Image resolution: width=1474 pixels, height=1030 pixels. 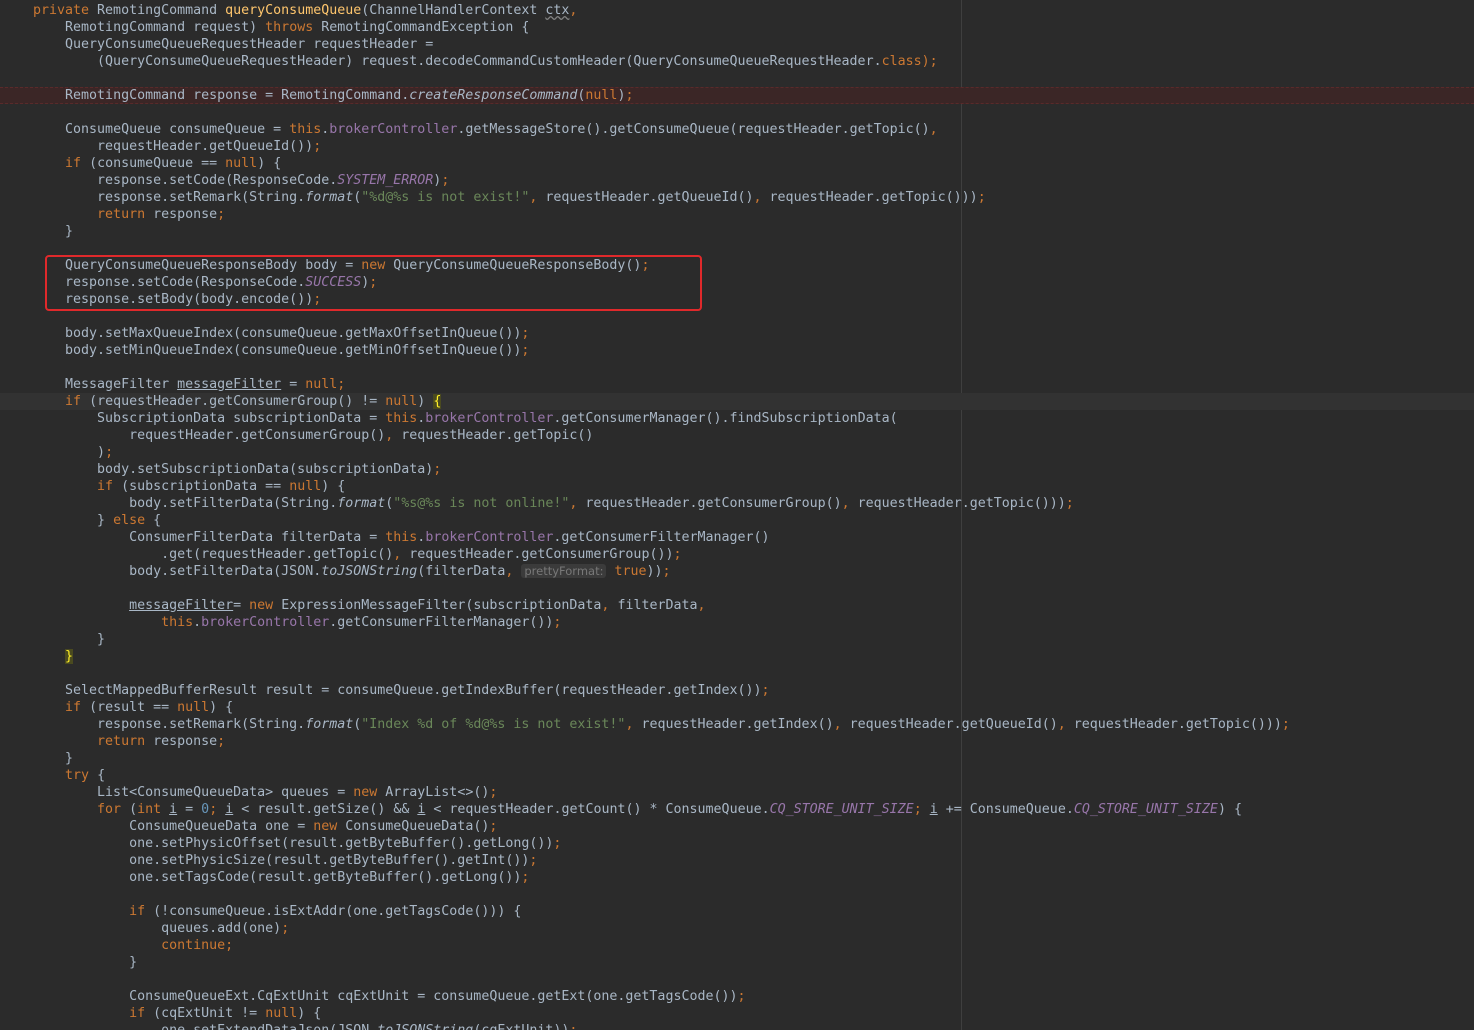 What do you see at coordinates (177, 622) in the screenshot?
I see `code-token: this` at bounding box center [177, 622].